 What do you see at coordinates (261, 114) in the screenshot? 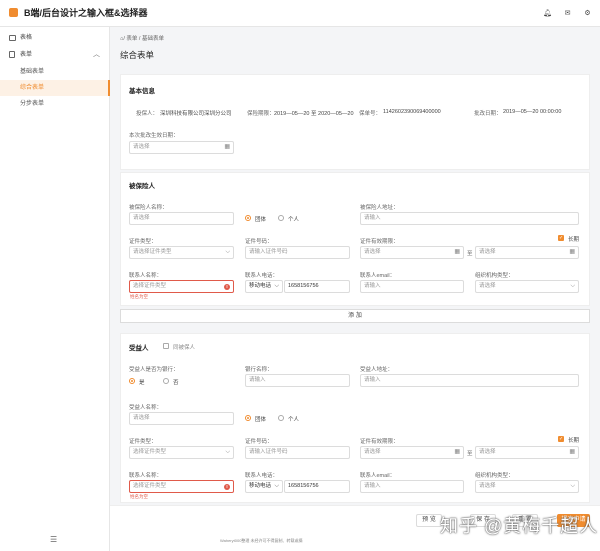
I see `period-label: 保险期限：` at bounding box center [261, 114].